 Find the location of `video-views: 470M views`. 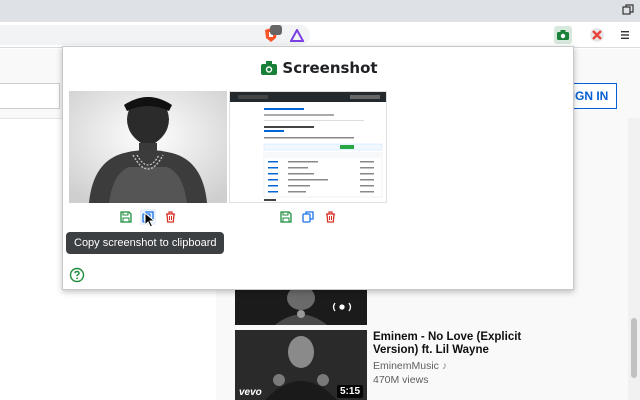

video-views: 470M views is located at coordinates (401, 380).